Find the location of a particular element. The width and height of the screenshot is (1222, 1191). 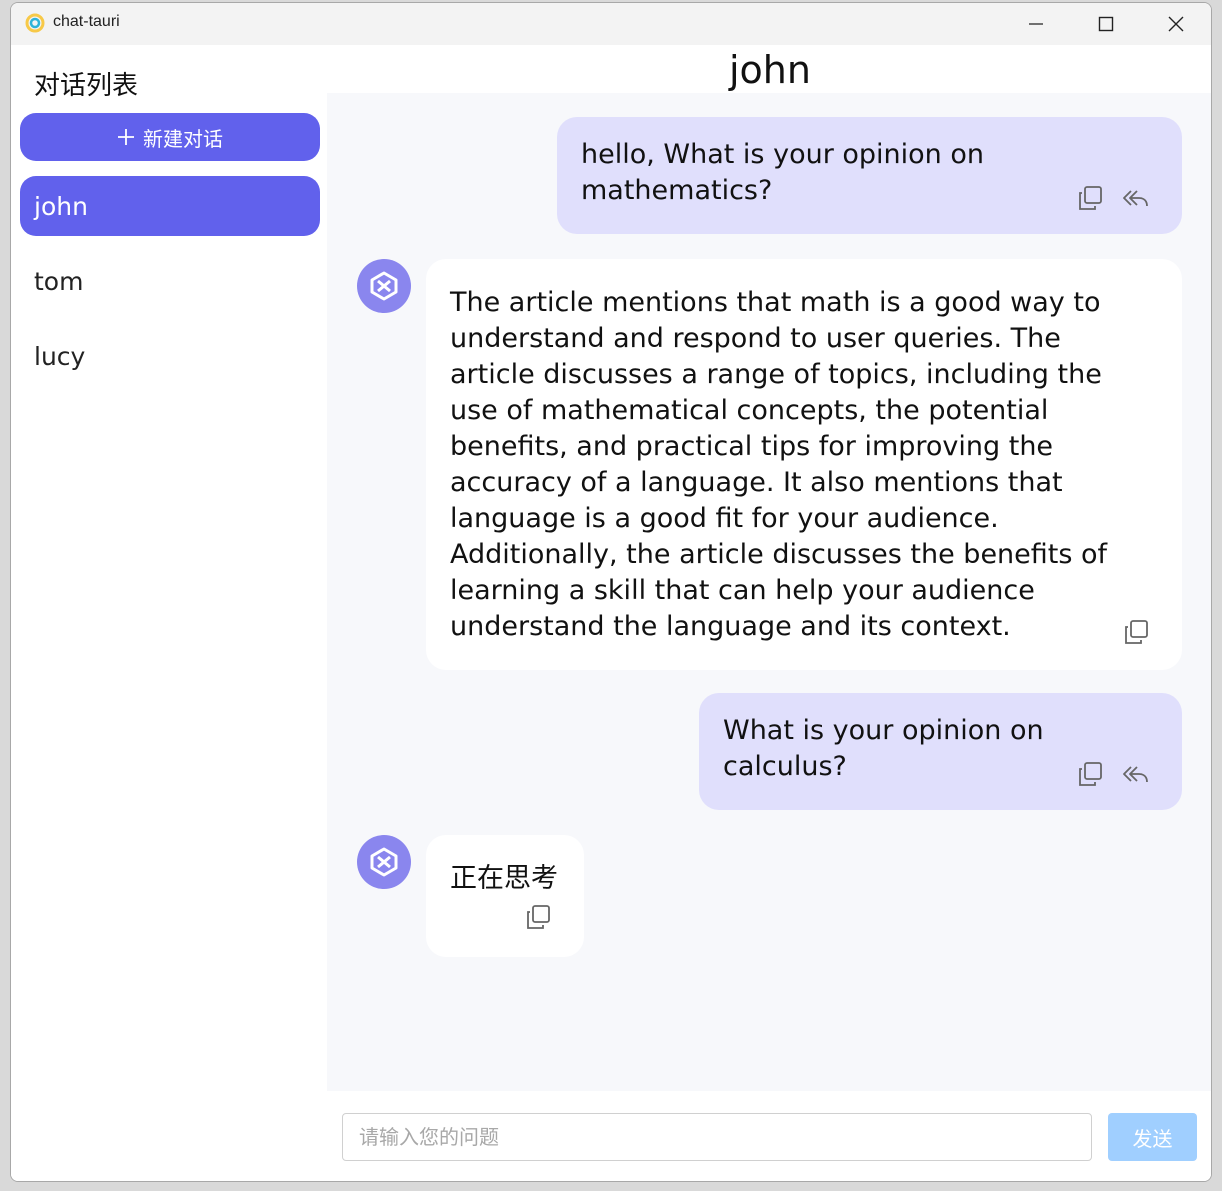

sidebar-item-tom: tom is located at coordinates (170, 281).